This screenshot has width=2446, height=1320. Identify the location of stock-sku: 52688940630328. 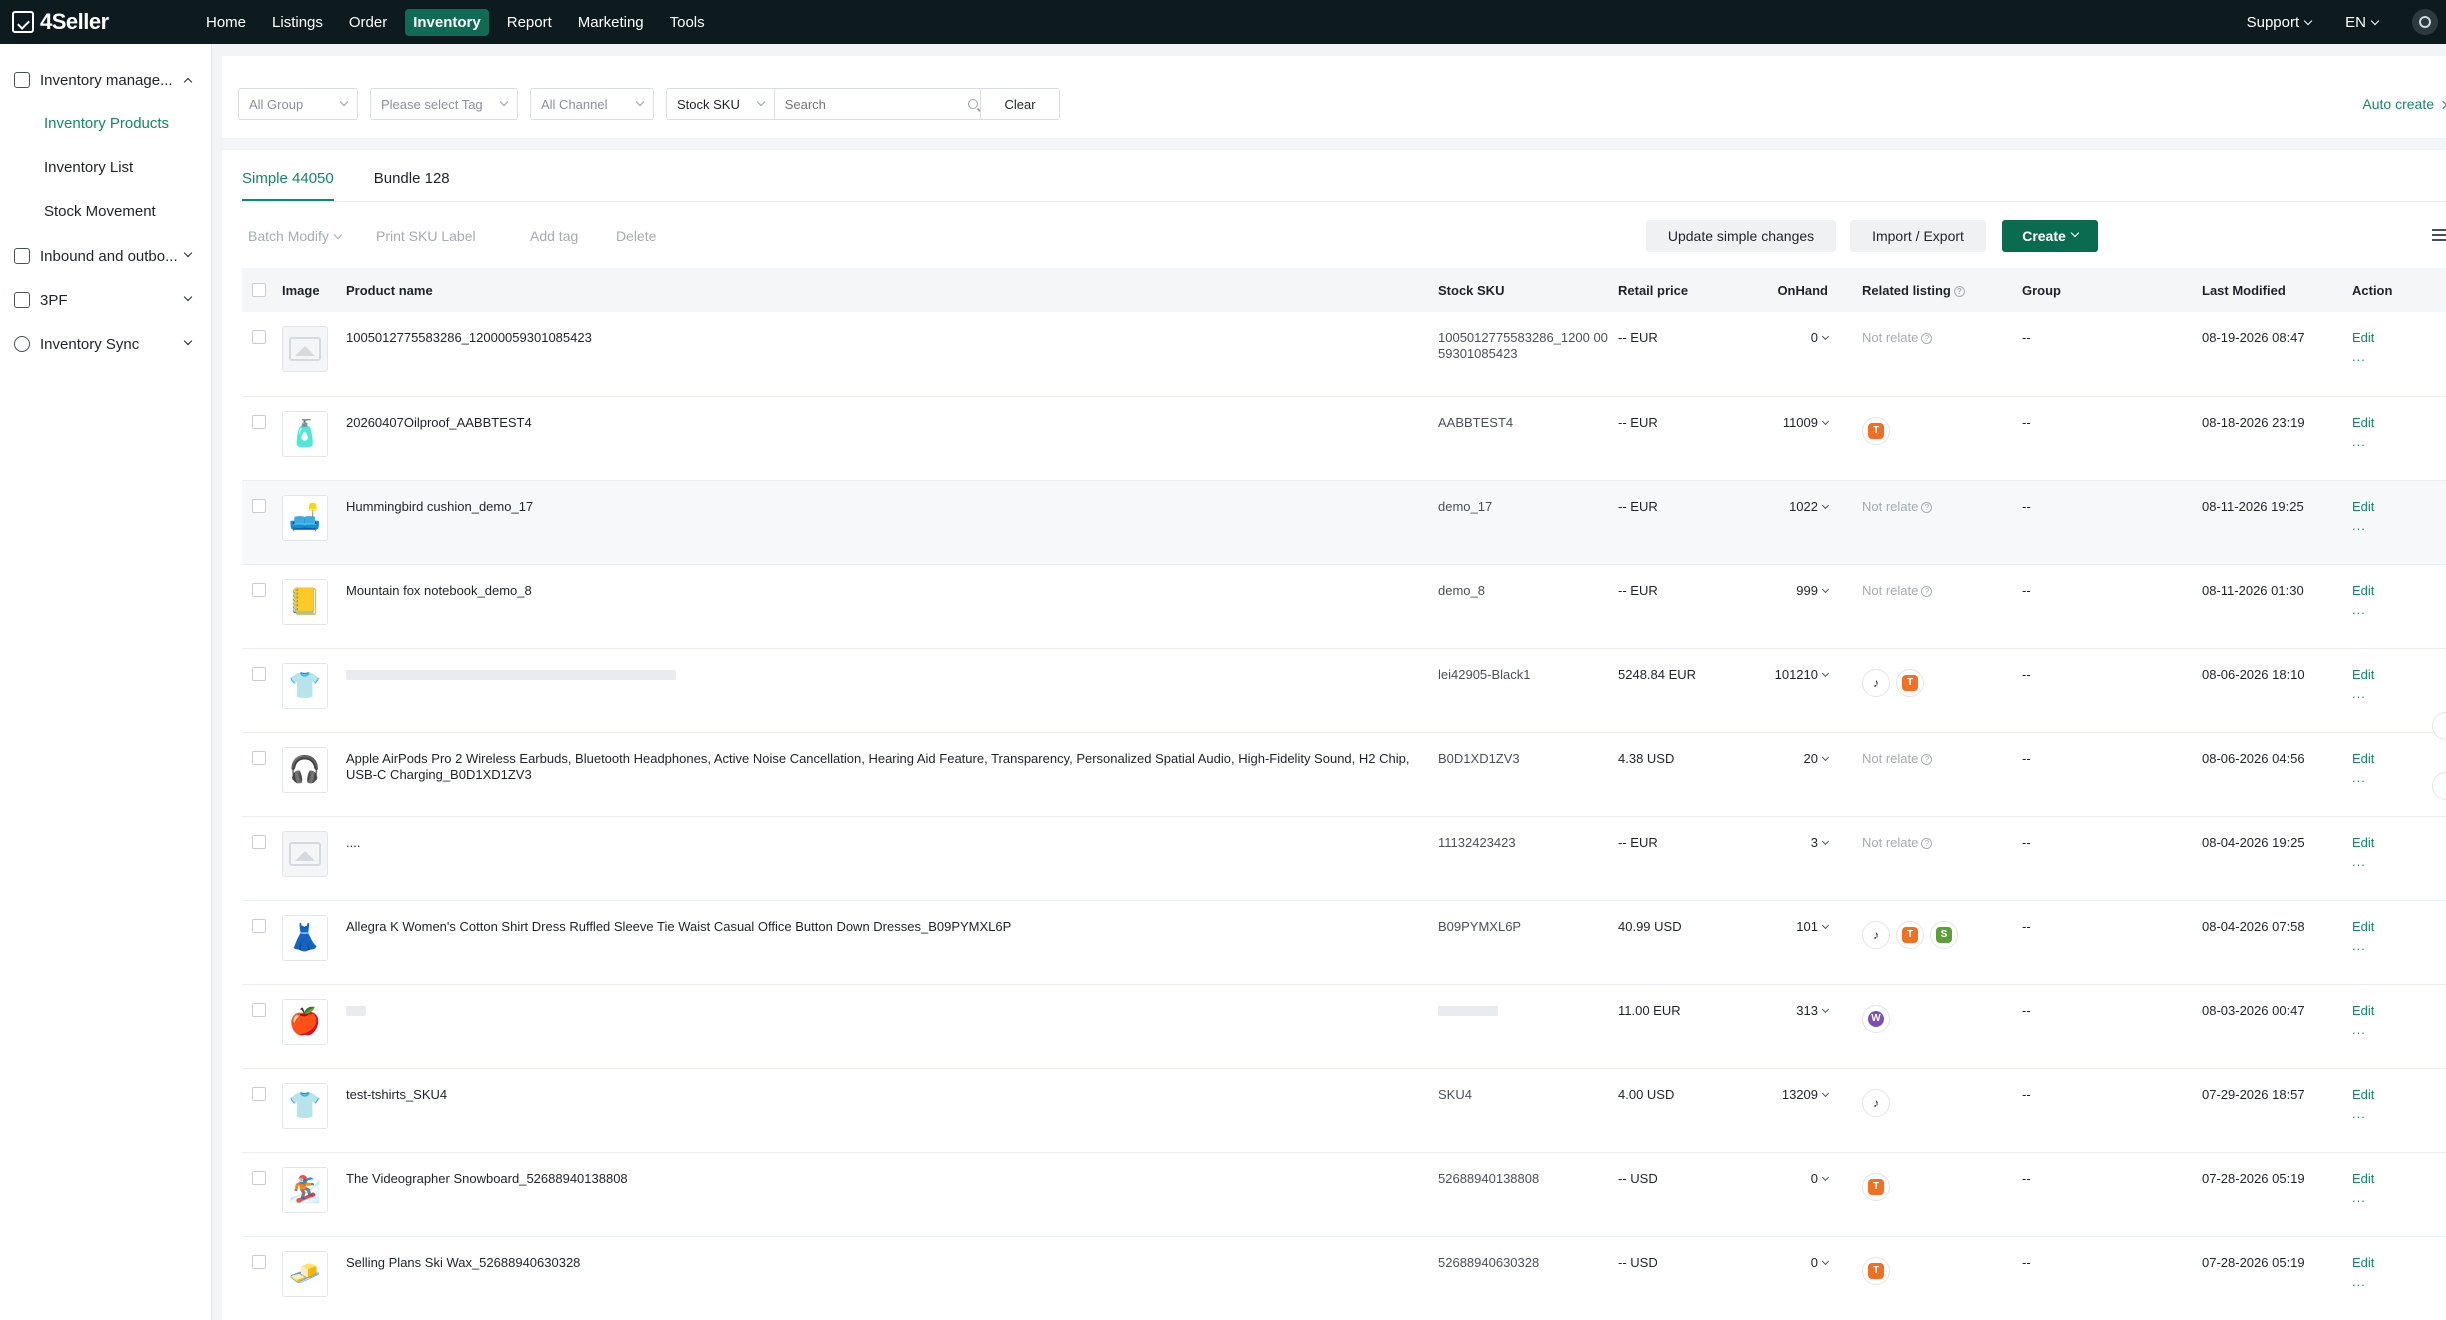
(1488, 1262).